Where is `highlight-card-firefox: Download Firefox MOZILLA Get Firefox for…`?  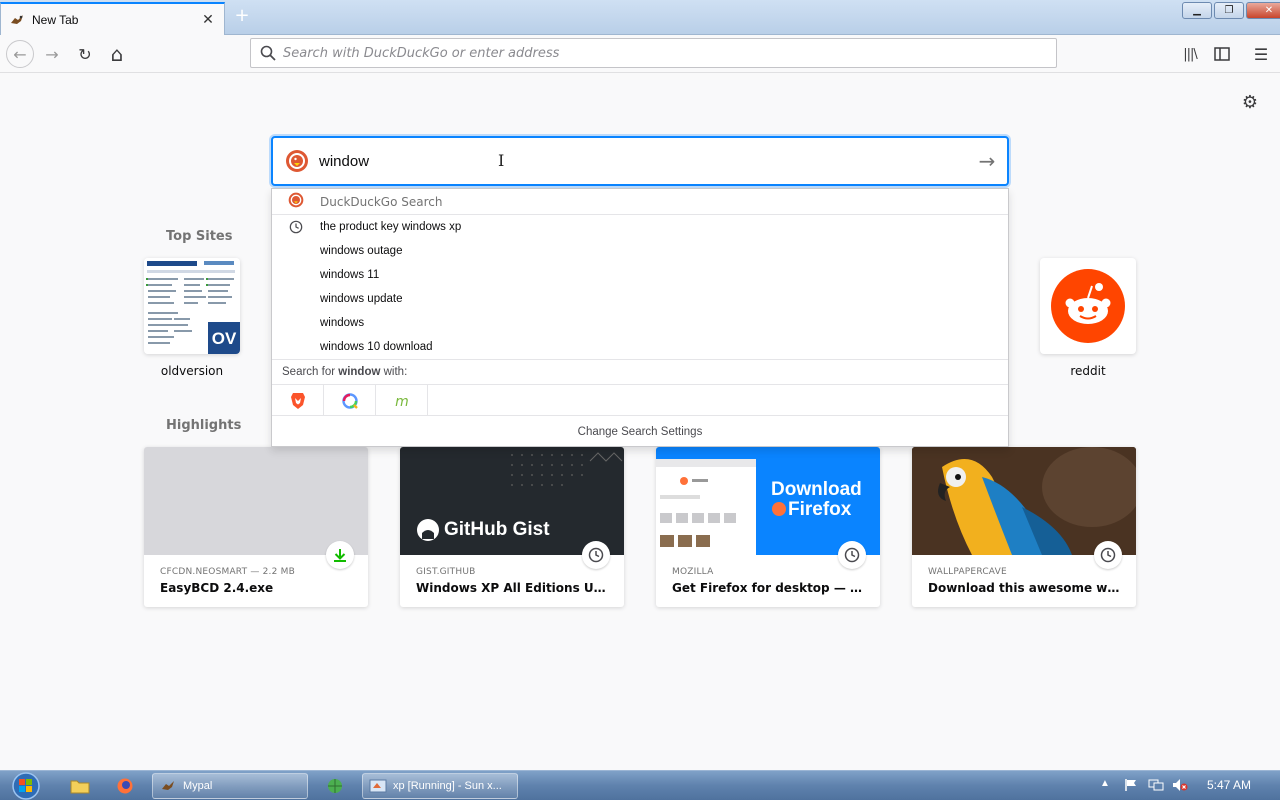 highlight-card-firefox: Download Firefox MOZILLA Get Firefox for… is located at coordinates (768, 527).